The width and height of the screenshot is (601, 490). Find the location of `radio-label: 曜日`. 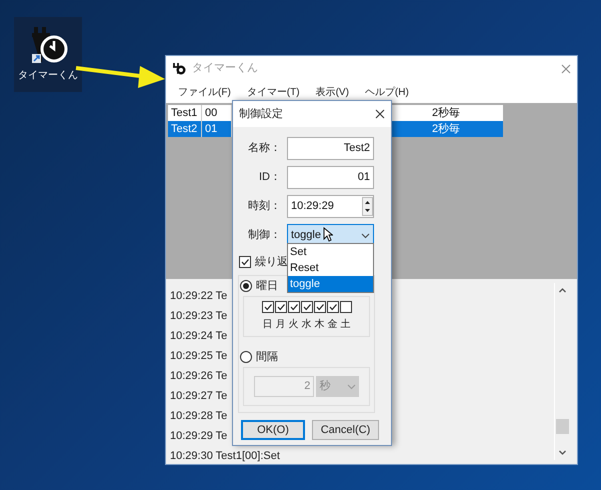

radio-label: 曜日 is located at coordinates (267, 286).